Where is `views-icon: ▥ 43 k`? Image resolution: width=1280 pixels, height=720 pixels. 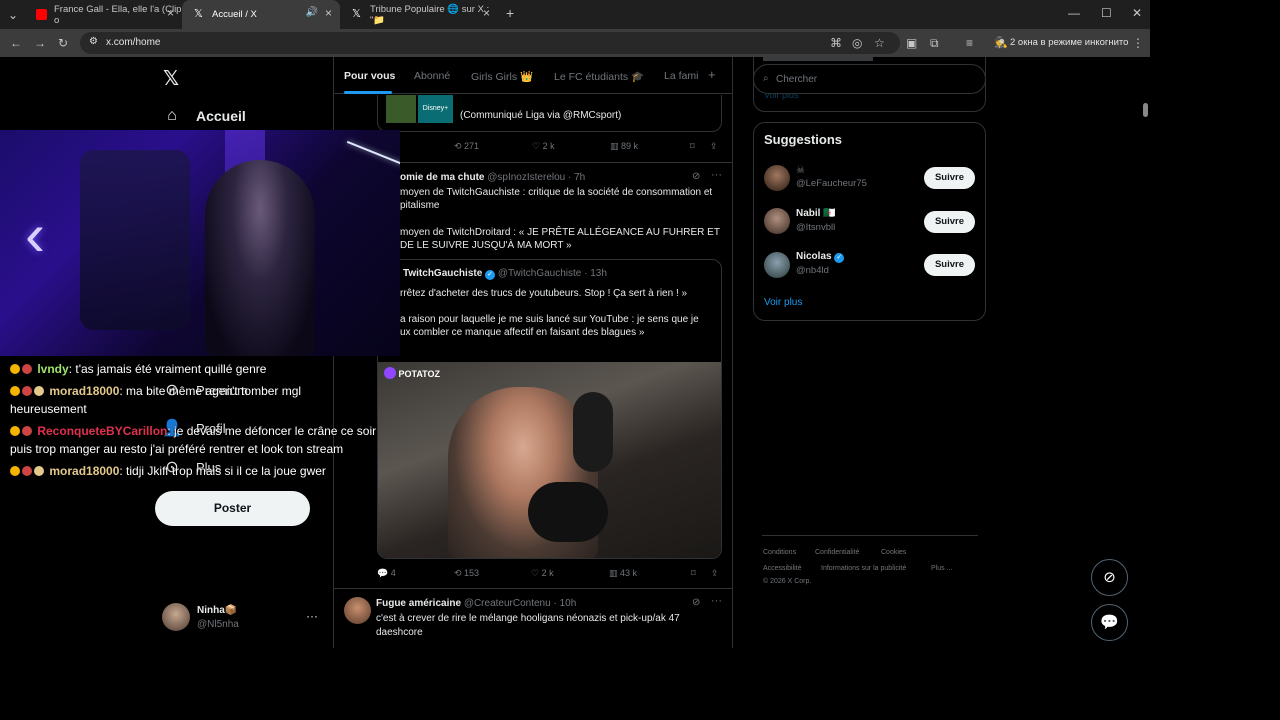
views-icon: ▥ 43 k is located at coordinates (650, 573).